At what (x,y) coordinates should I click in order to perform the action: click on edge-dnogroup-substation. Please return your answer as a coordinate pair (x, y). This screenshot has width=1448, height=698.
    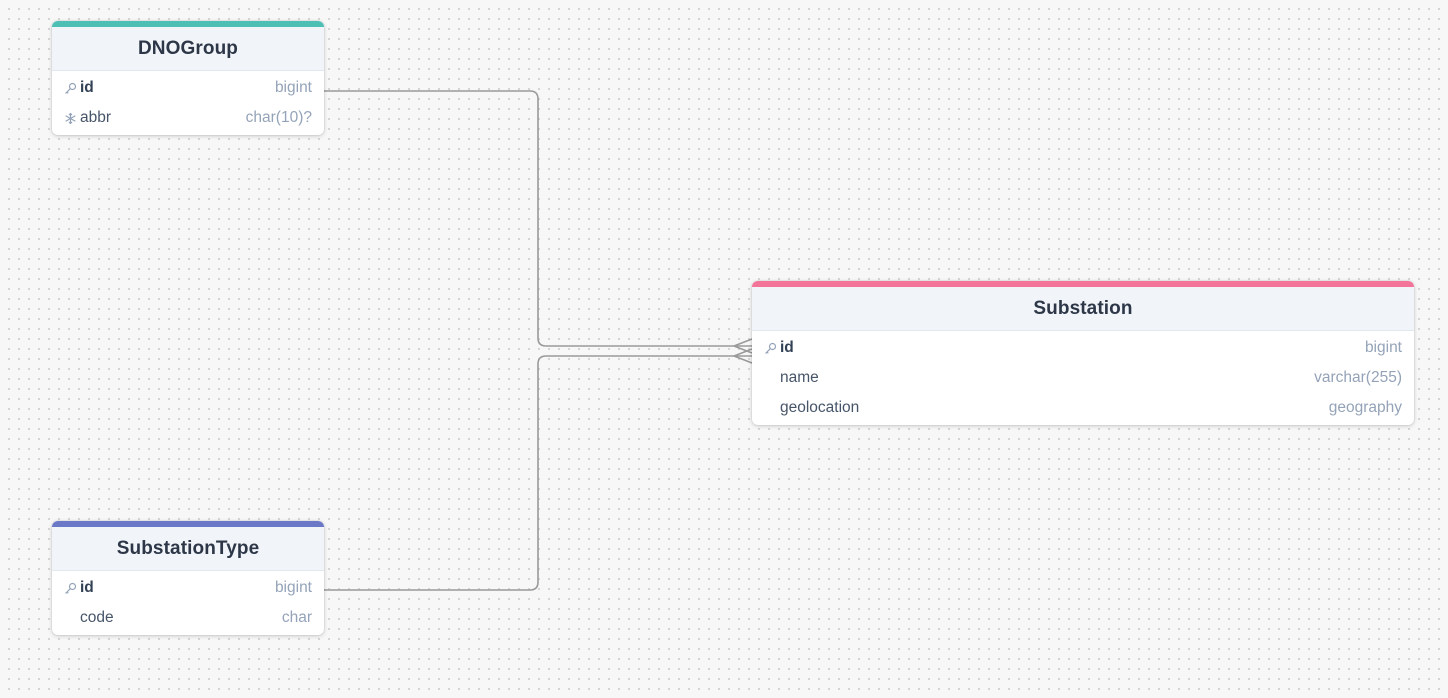
    Looking at the image, I should click on (538, 218).